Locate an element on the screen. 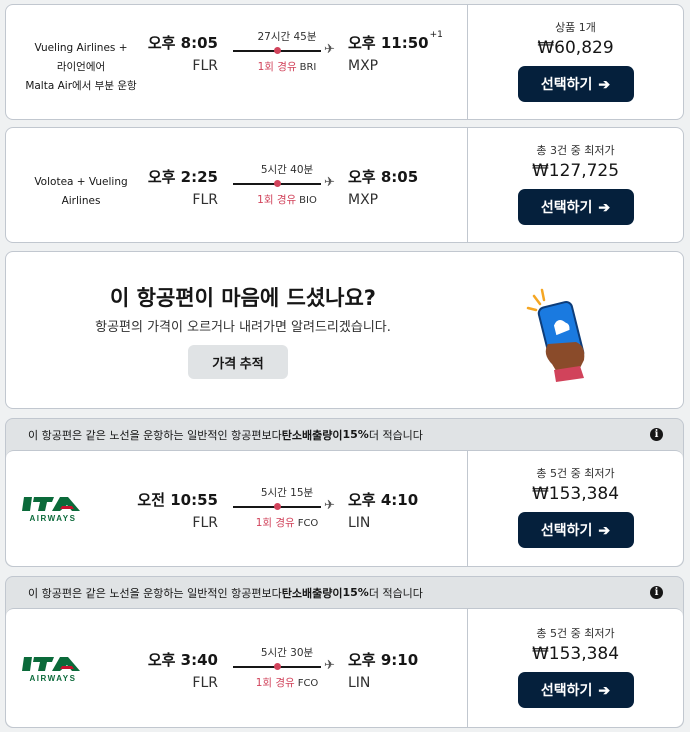  departure-time: 오후 3:40 is located at coordinates (182, 660).